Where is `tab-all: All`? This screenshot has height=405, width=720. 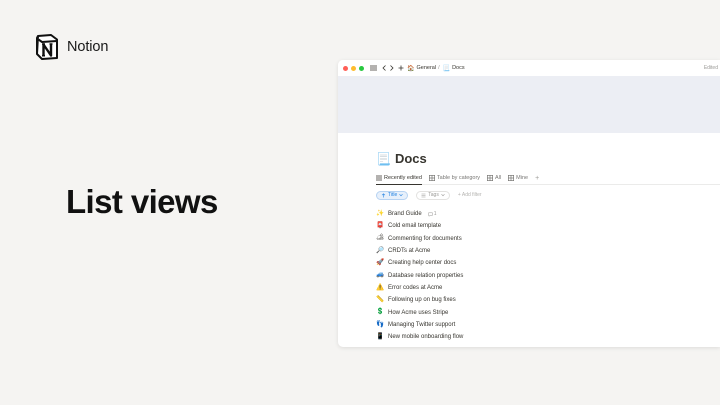
tab-all: All is located at coordinates (494, 178).